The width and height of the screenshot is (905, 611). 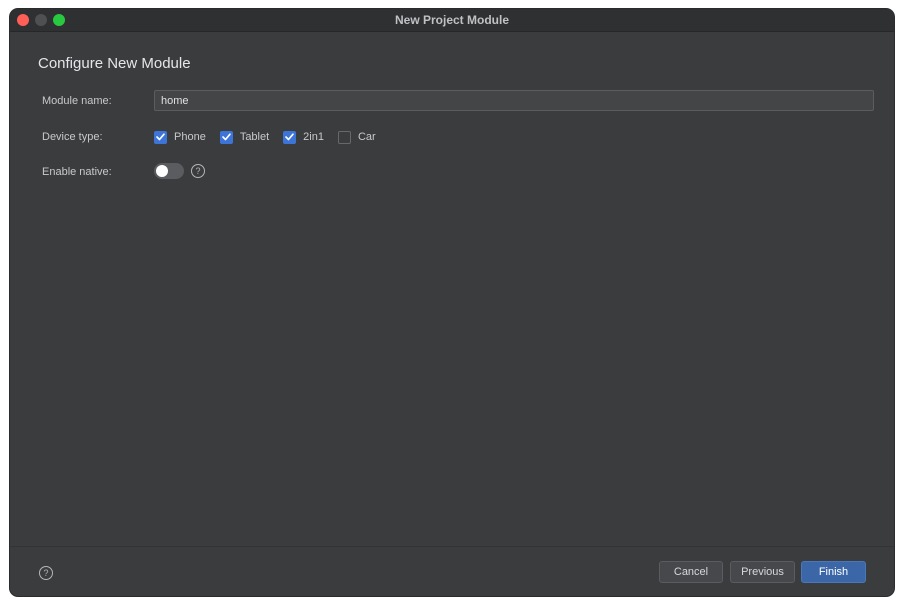 I want to click on car-label: Car, so click(x=366, y=137).